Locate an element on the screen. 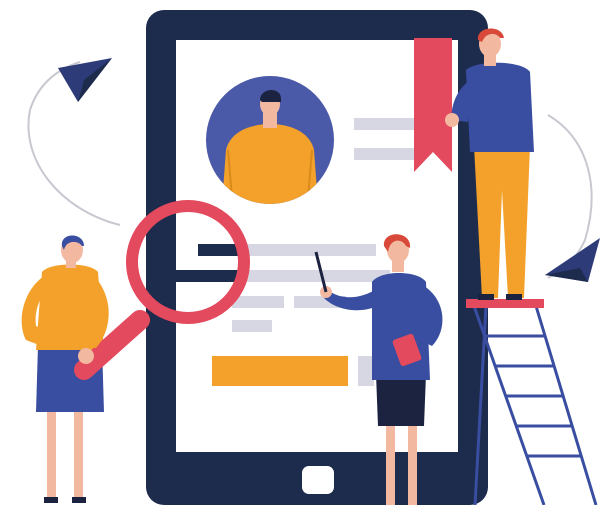  profile-avatar-icon is located at coordinates (270, 140).